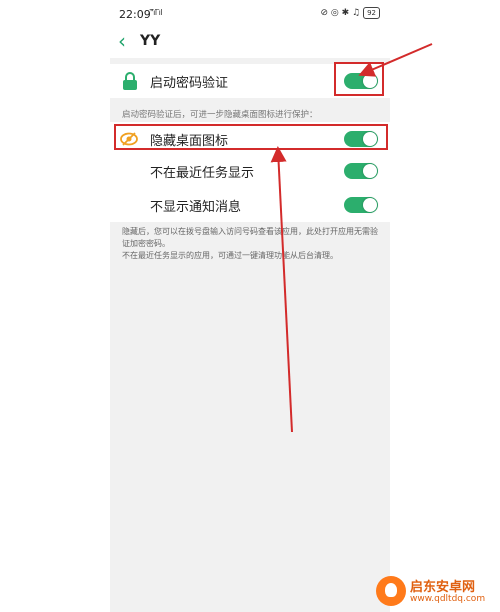 The height and width of the screenshot is (612, 500). I want to click on watermark-name: 启东安卓网, so click(443, 587).